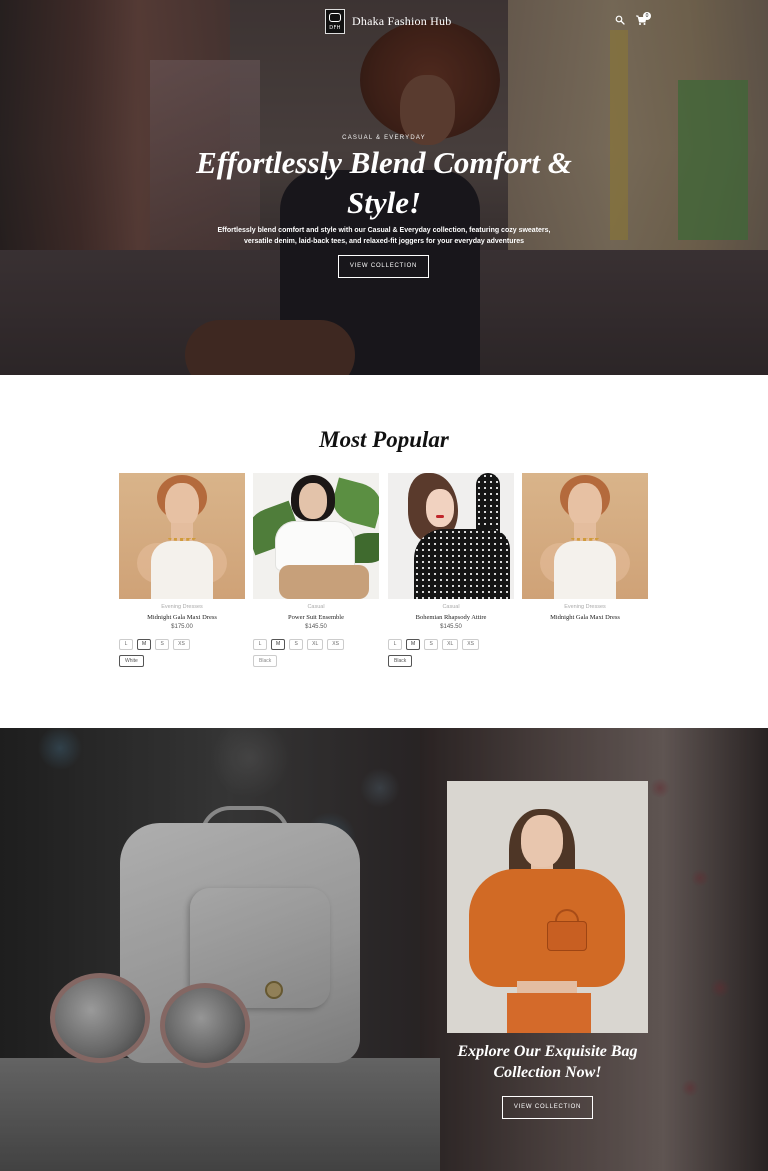 The image size is (768, 1171). Describe the element at coordinates (384, 439) in the screenshot. I see `section-title: Most Popular` at that location.